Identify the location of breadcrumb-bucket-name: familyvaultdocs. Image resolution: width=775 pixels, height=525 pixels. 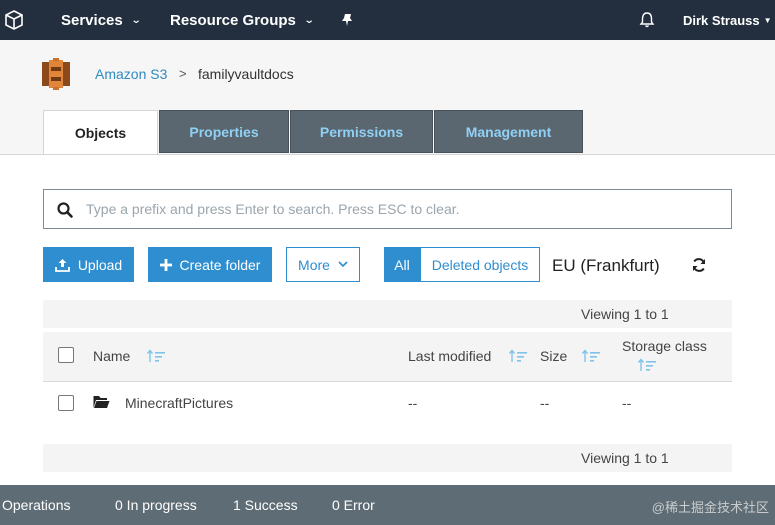
(246, 74).